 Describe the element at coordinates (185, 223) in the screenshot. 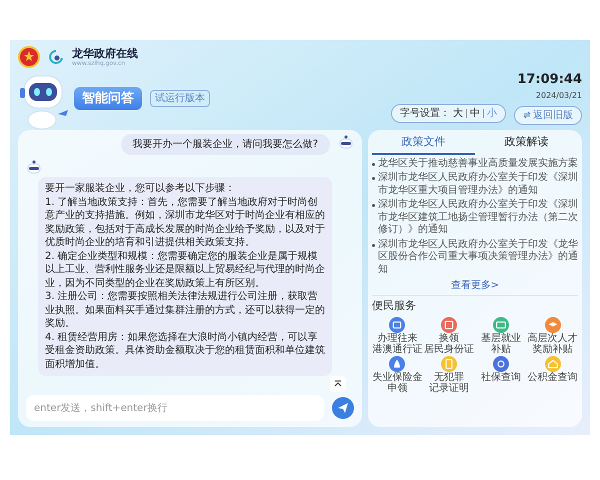

I see `answer-paragraph: 1. 了解当地政策支持：首先，您需要了解当地政府对于时尚创意产业的支持措施。例如，深圳市龙华区对于时尚企业有相应的奖励政策，包括对于高成长发展的时尚企业给予奖励，以及对于优质时尚企业的培育和引进提供相关政策支持。` at that location.